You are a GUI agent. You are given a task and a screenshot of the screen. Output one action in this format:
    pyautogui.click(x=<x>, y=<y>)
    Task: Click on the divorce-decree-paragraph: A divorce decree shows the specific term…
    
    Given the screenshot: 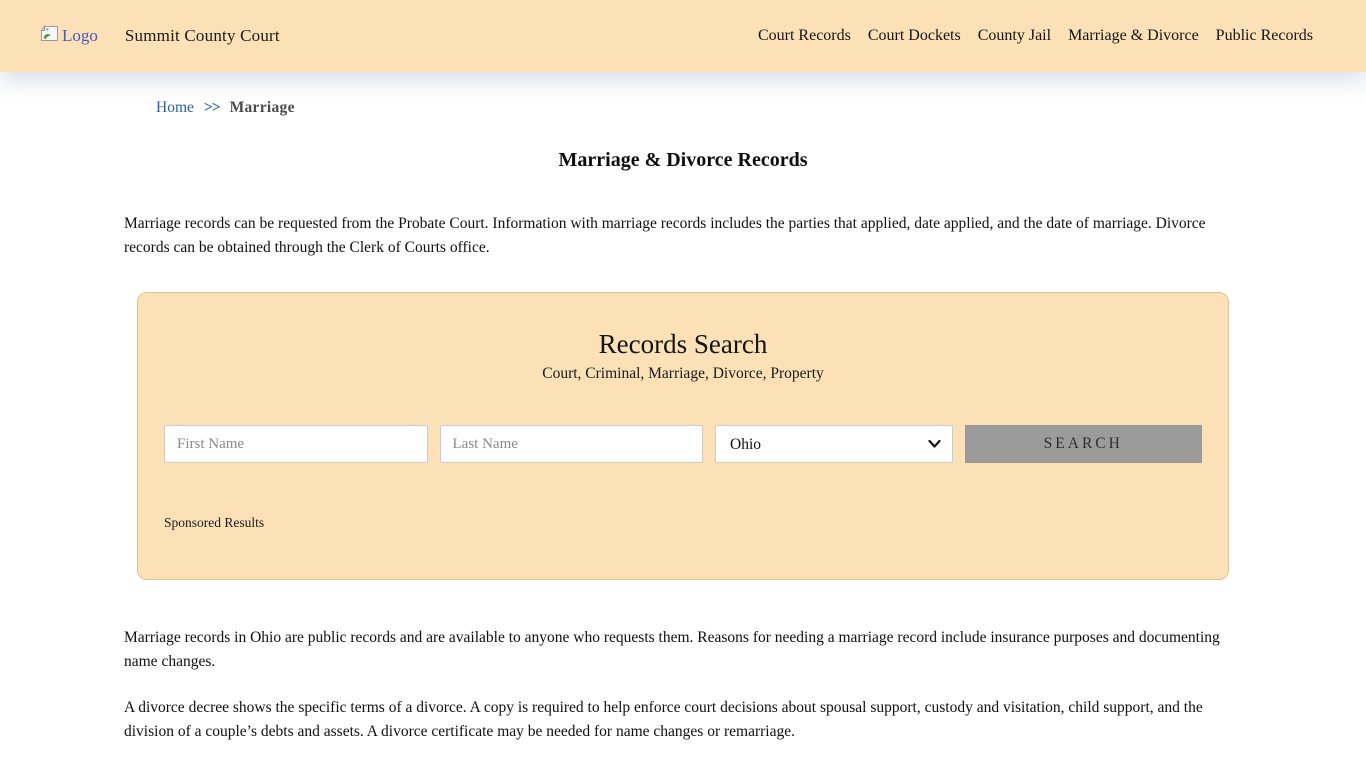 What is the action you would take?
    pyautogui.click(x=663, y=719)
    